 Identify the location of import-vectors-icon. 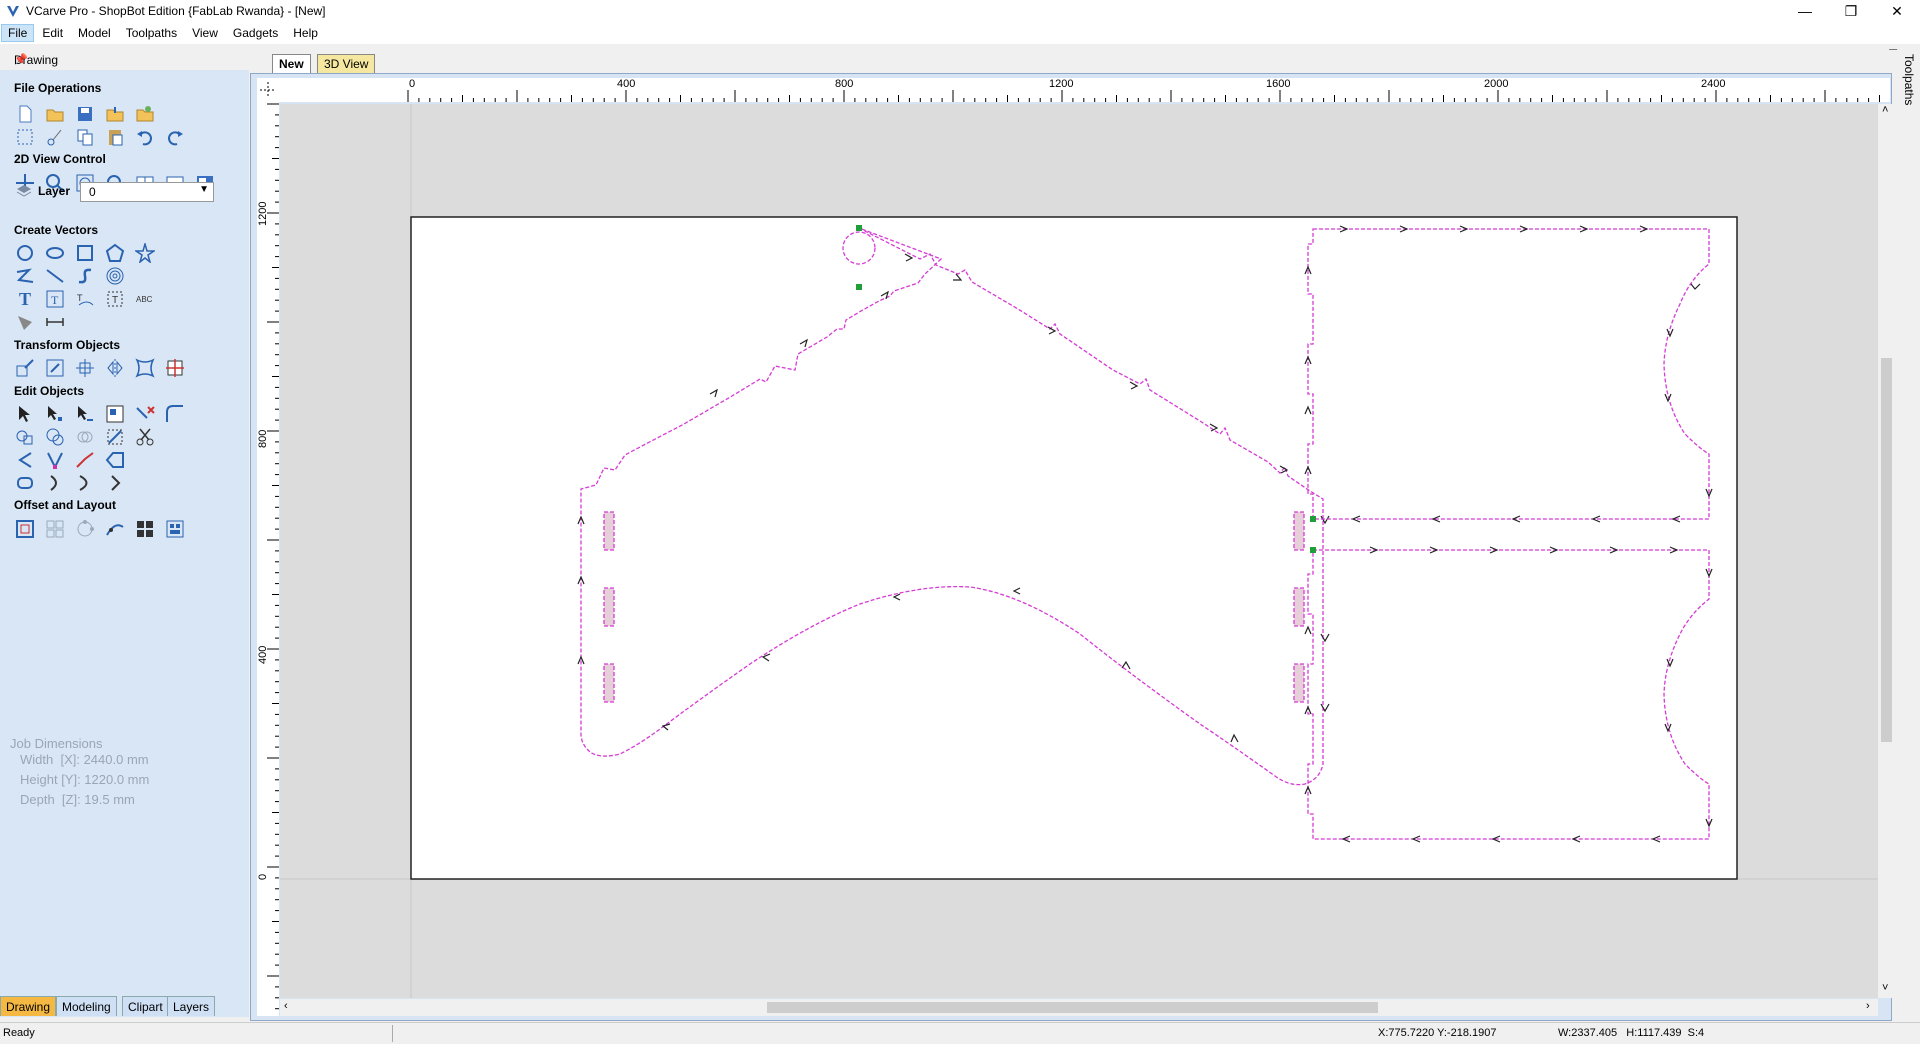
(115, 114).